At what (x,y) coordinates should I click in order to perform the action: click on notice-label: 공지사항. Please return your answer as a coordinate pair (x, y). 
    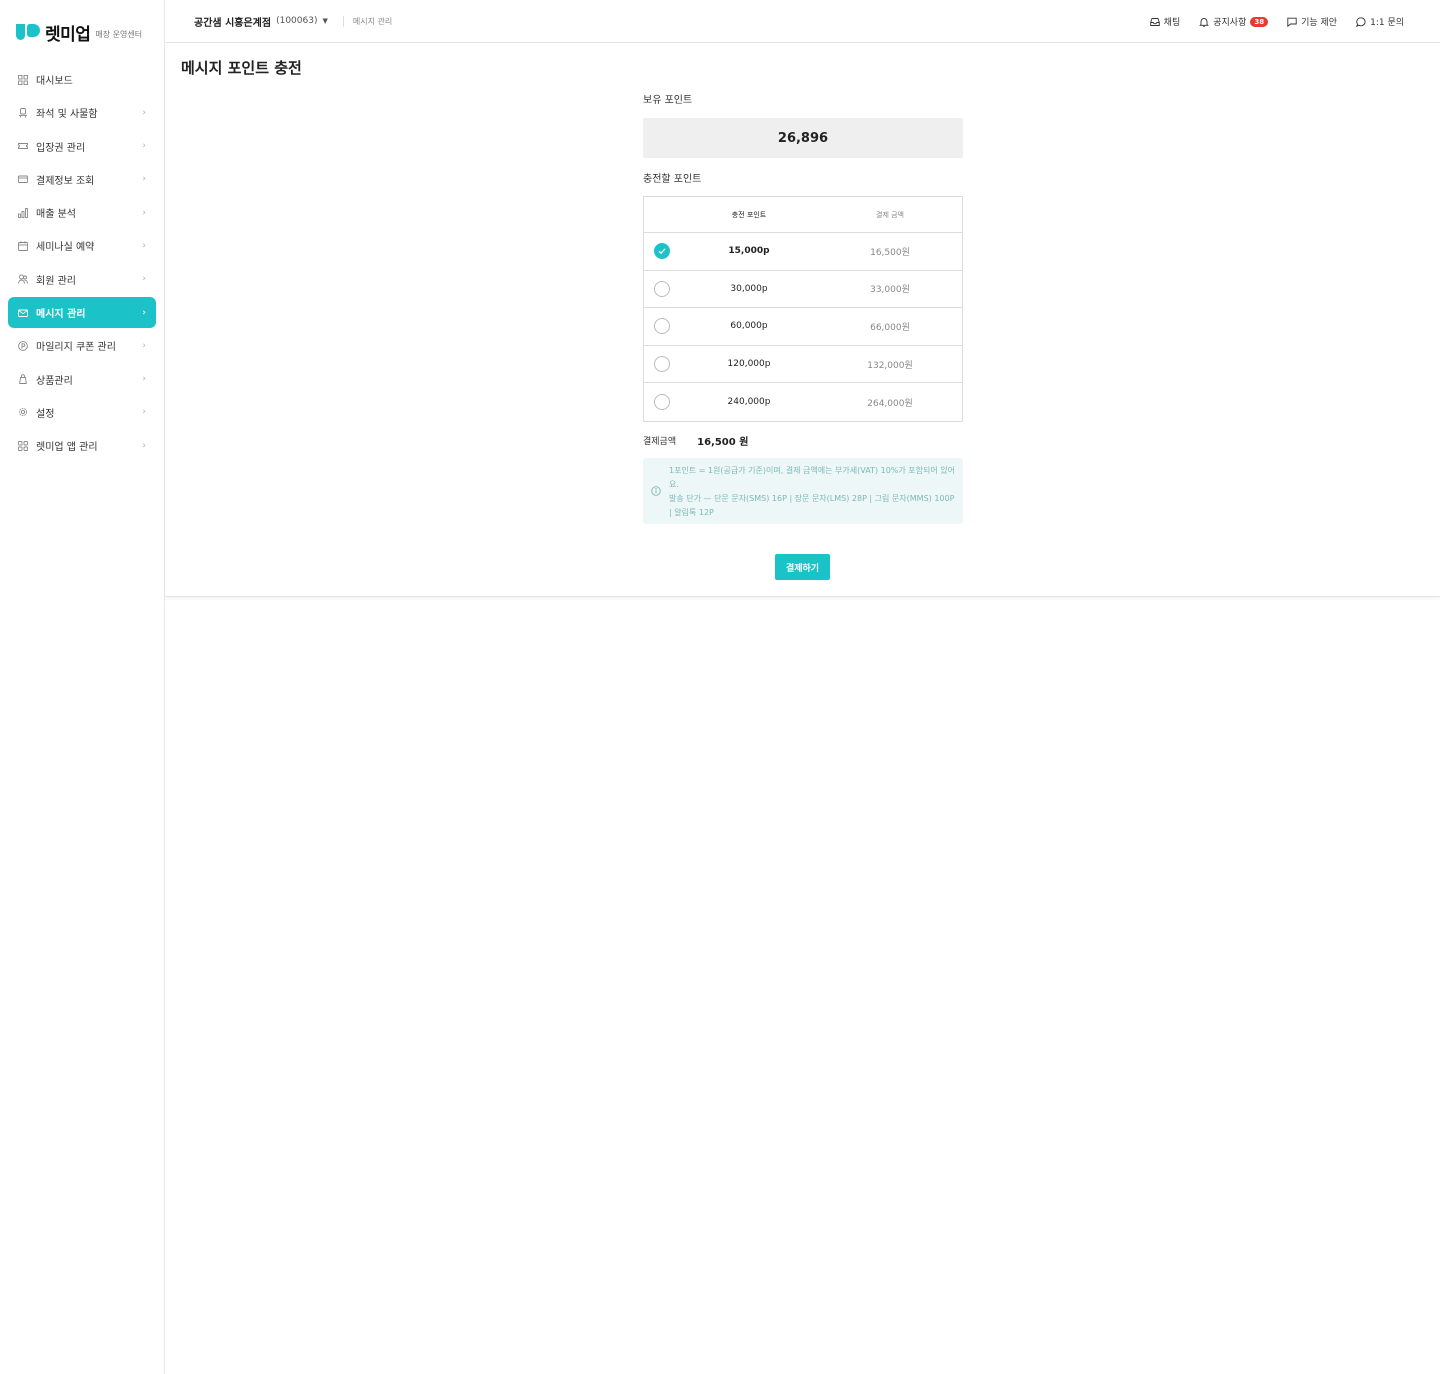
    Looking at the image, I should click on (1230, 23).